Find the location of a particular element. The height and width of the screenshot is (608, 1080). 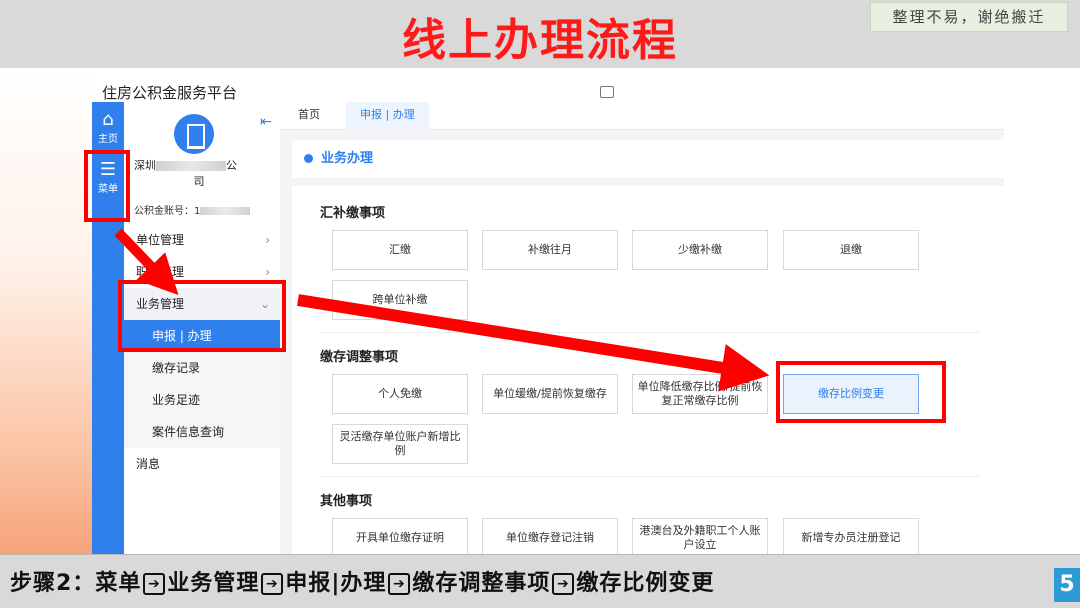

redacted-account is located at coordinates (225, 211).